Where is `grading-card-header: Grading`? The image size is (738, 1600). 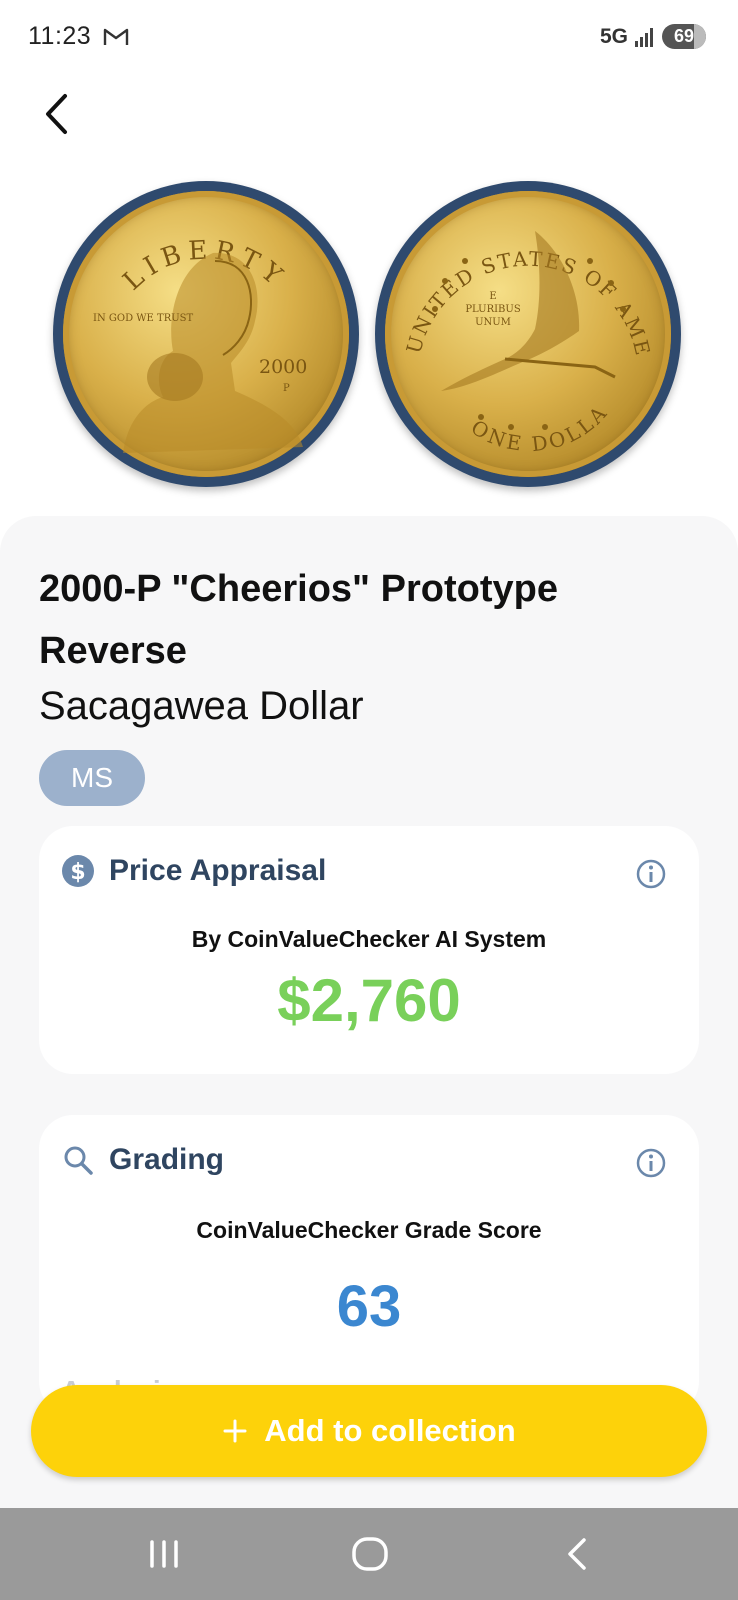 grading-card-header: Grading is located at coordinates (142, 1160).